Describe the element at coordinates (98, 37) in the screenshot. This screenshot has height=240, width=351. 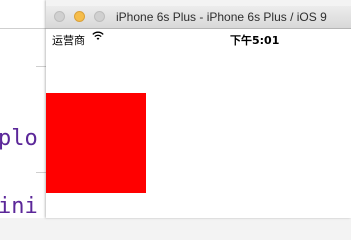
I see `wifi-icon` at that location.